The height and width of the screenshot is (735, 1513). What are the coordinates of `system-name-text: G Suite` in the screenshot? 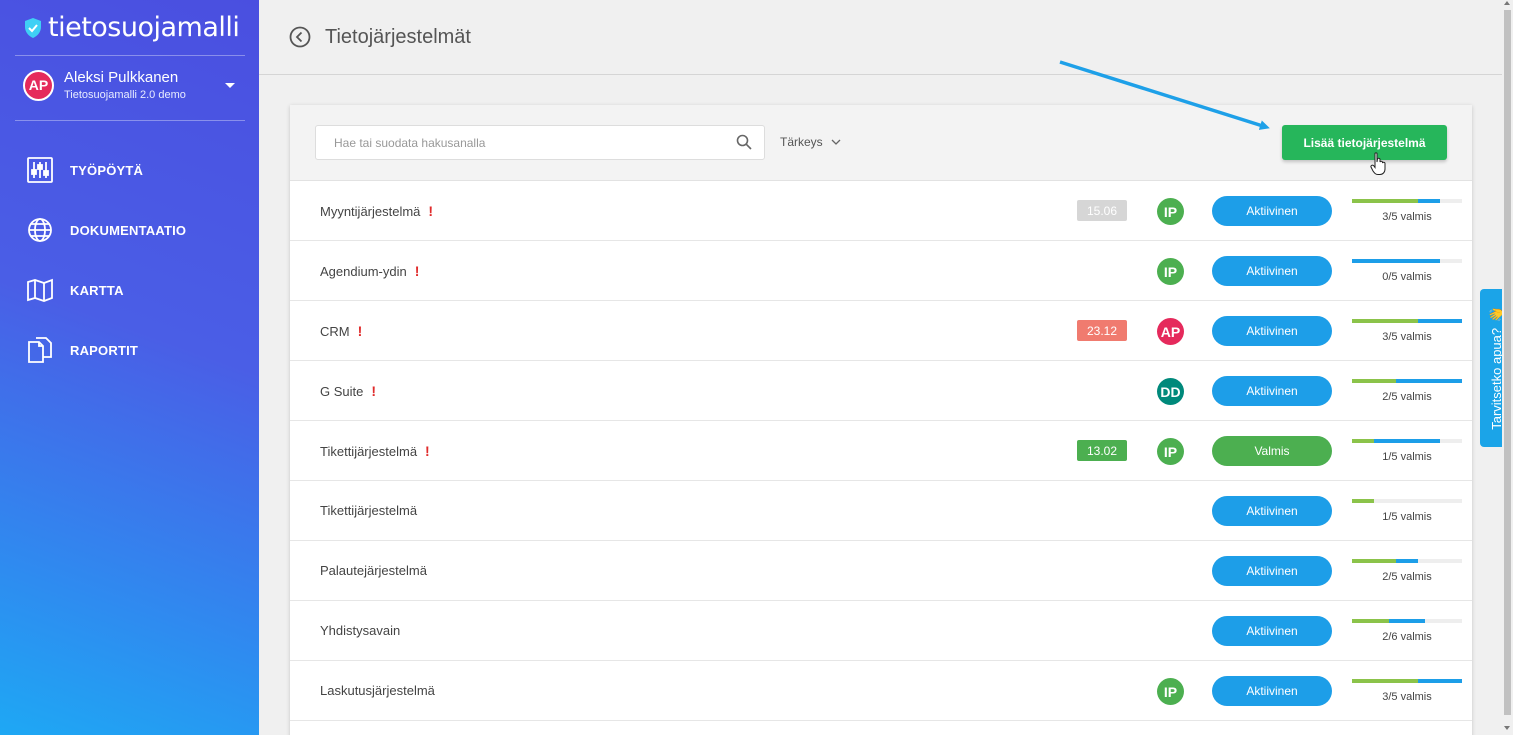 It's located at (342, 391).